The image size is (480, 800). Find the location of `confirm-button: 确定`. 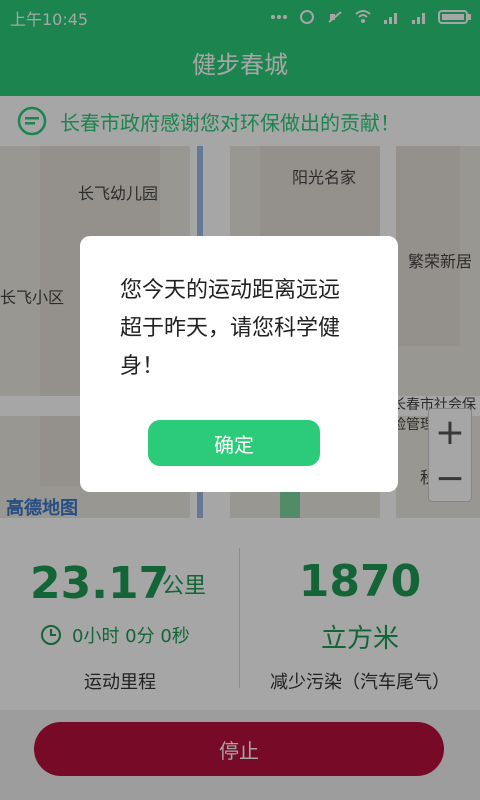

confirm-button: 确定 is located at coordinates (234, 443).